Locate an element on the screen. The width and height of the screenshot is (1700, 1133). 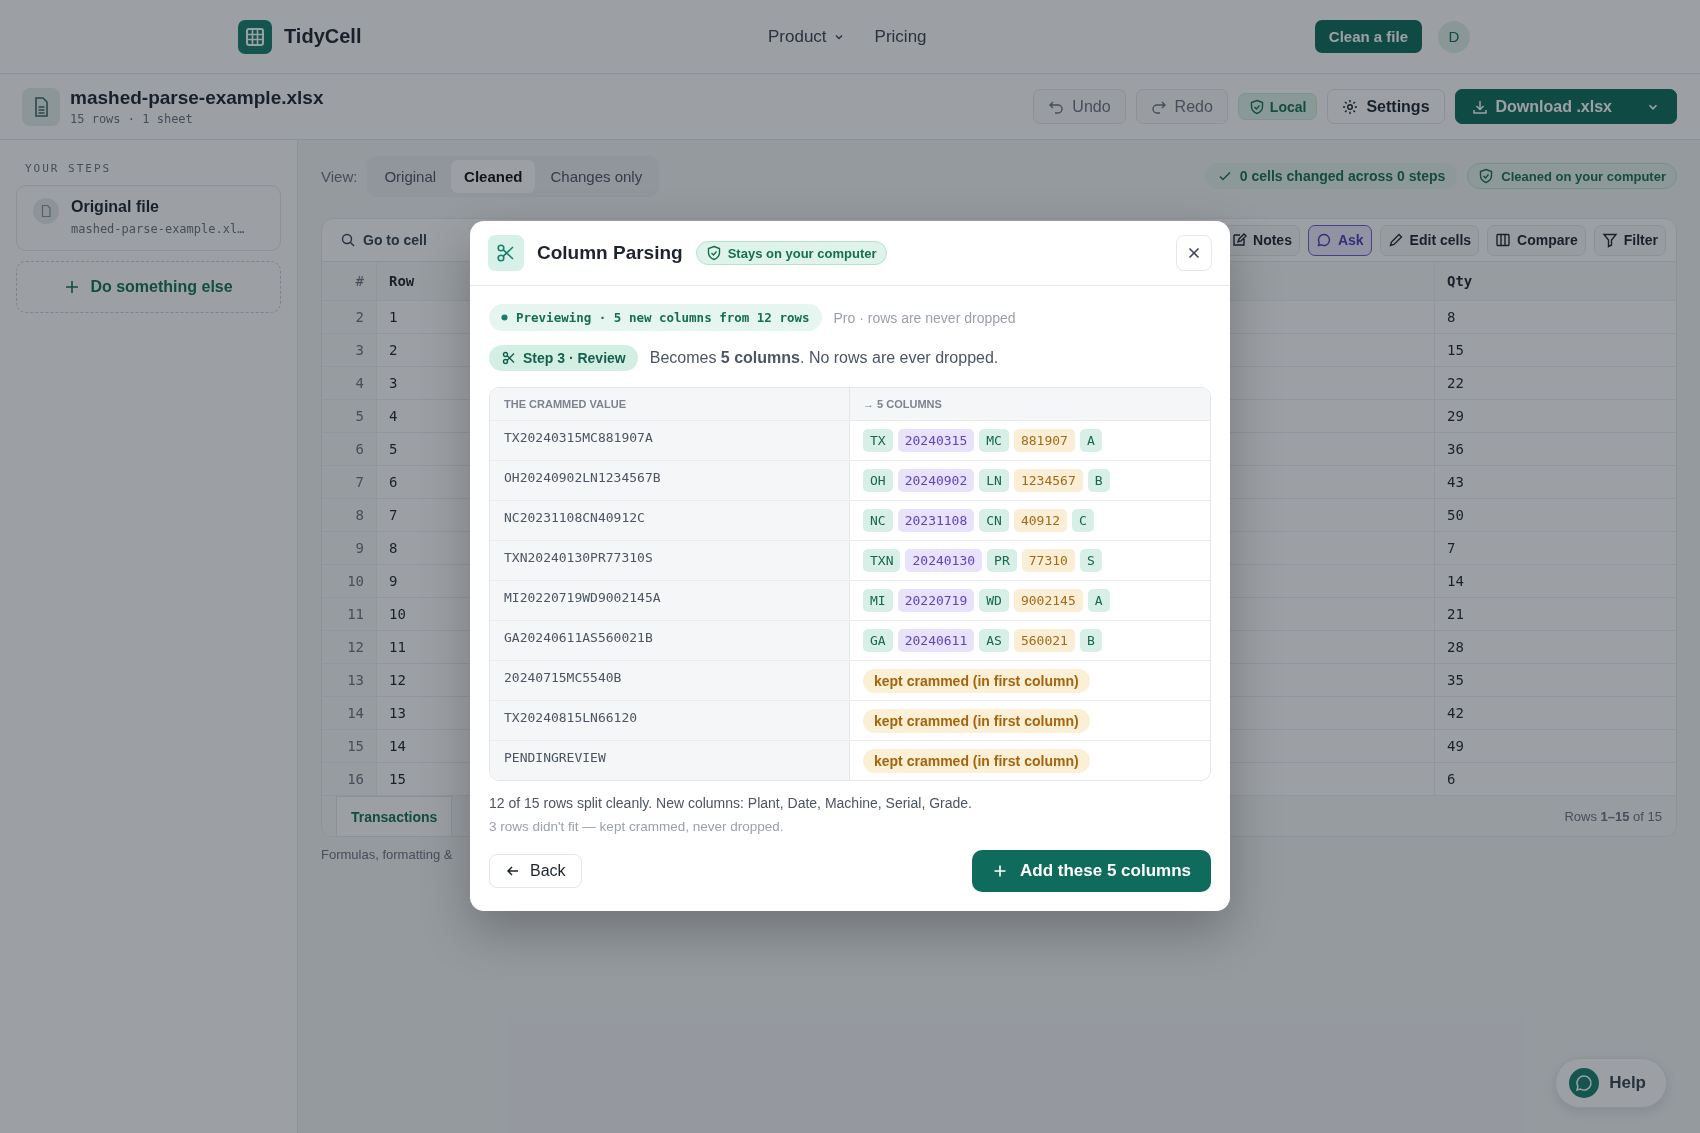
table-cell: 35 is located at coordinates (1555, 680).